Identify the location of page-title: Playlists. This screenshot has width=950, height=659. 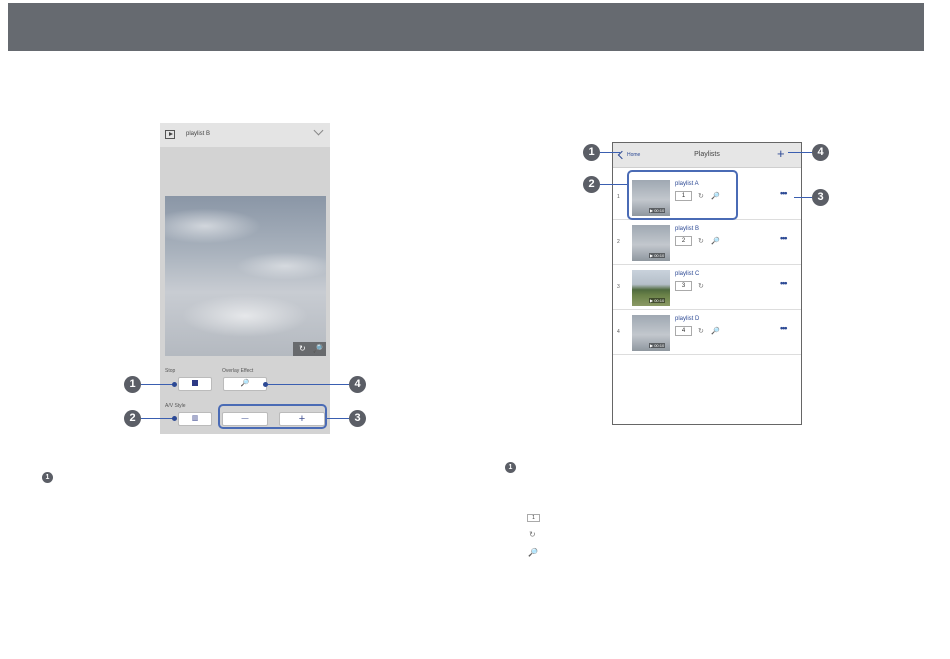
(707, 154).